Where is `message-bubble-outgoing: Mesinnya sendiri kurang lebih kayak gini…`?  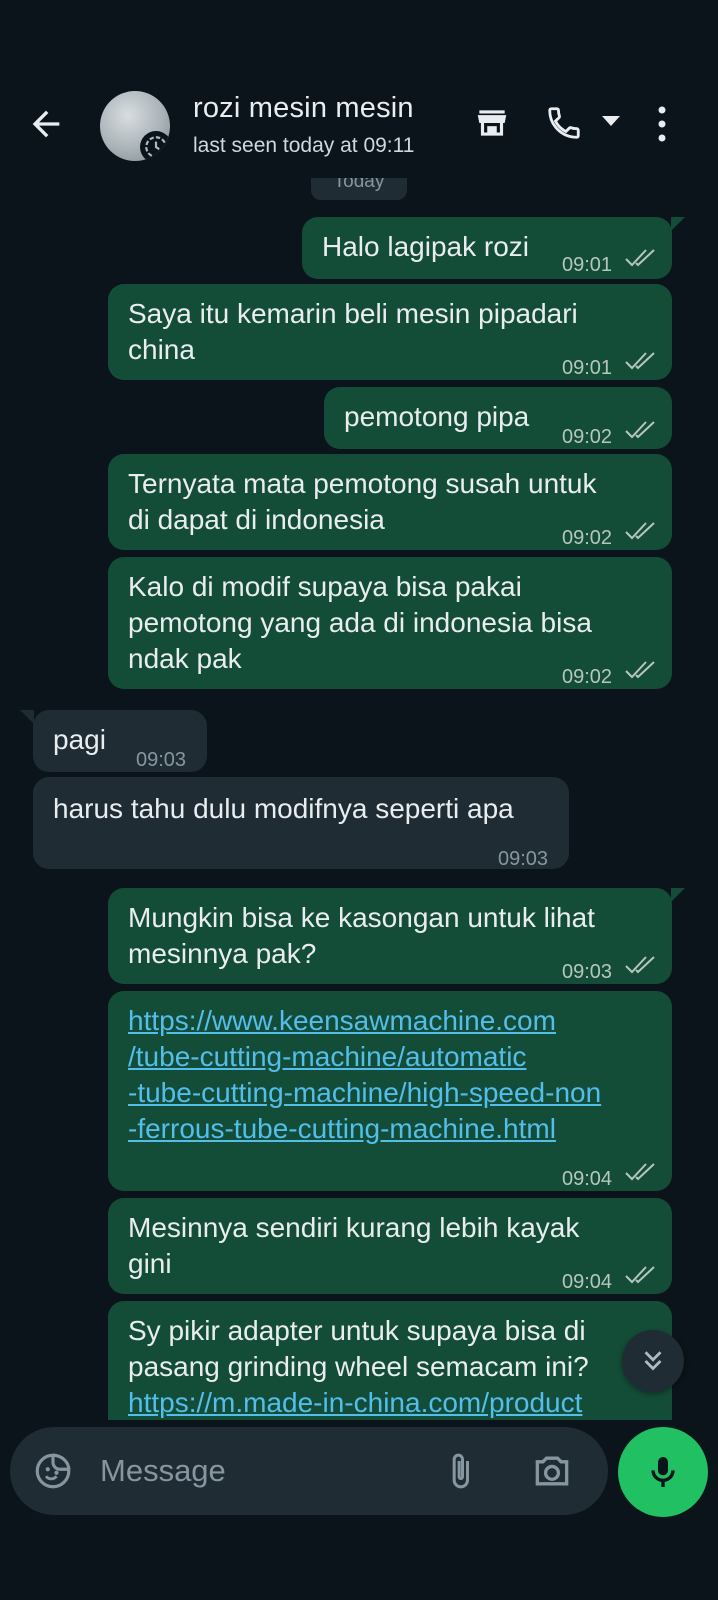 message-bubble-outgoing: Mesinnya sendiri kurang lebih kayak gini… is located at coordinates (390, 1246).